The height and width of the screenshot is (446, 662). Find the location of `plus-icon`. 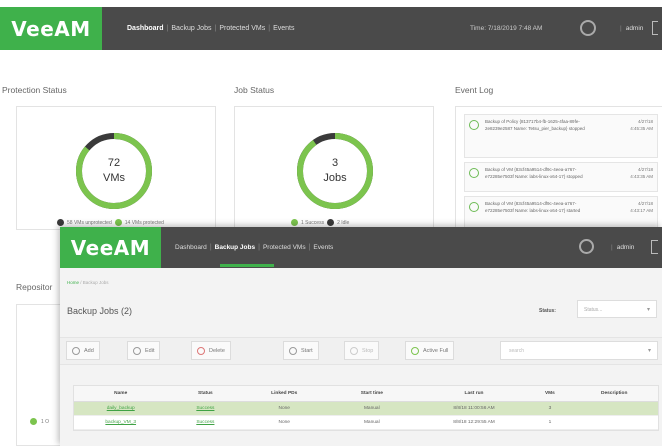

plus-icon is located at coordinates (76, 350).